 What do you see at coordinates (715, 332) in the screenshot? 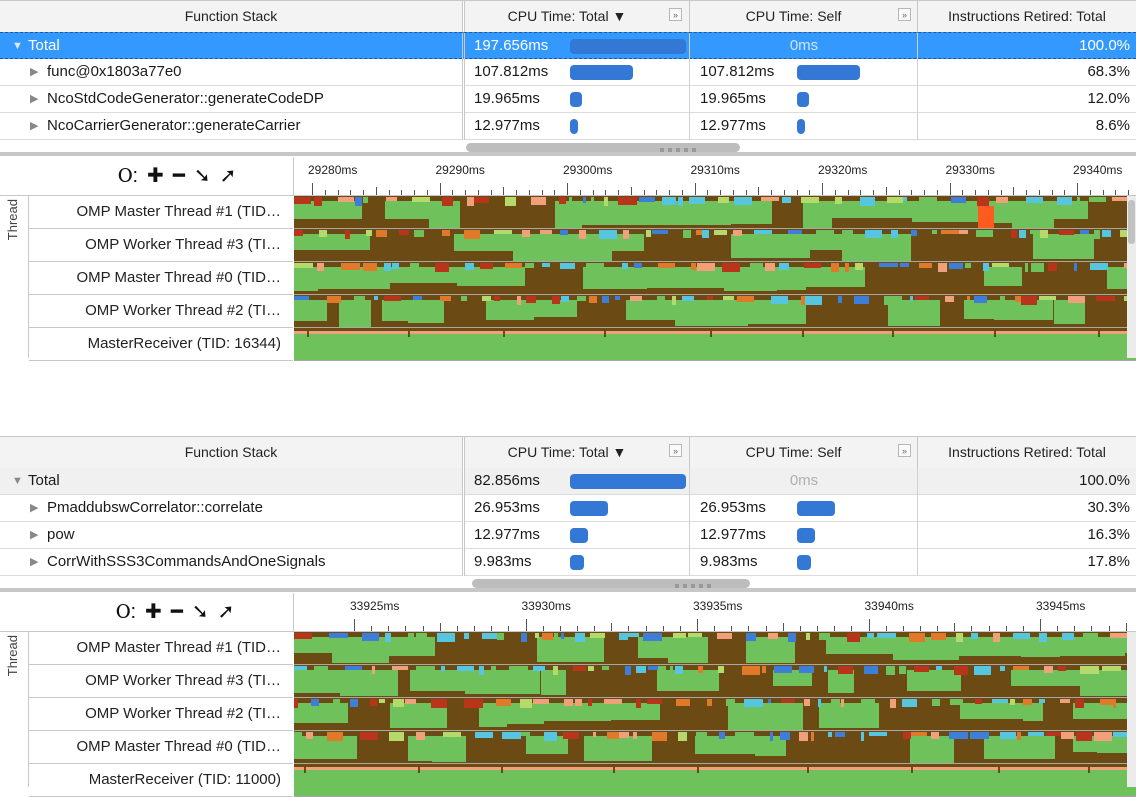
I see `lane-transition-line` at bounding box center [715, 332].